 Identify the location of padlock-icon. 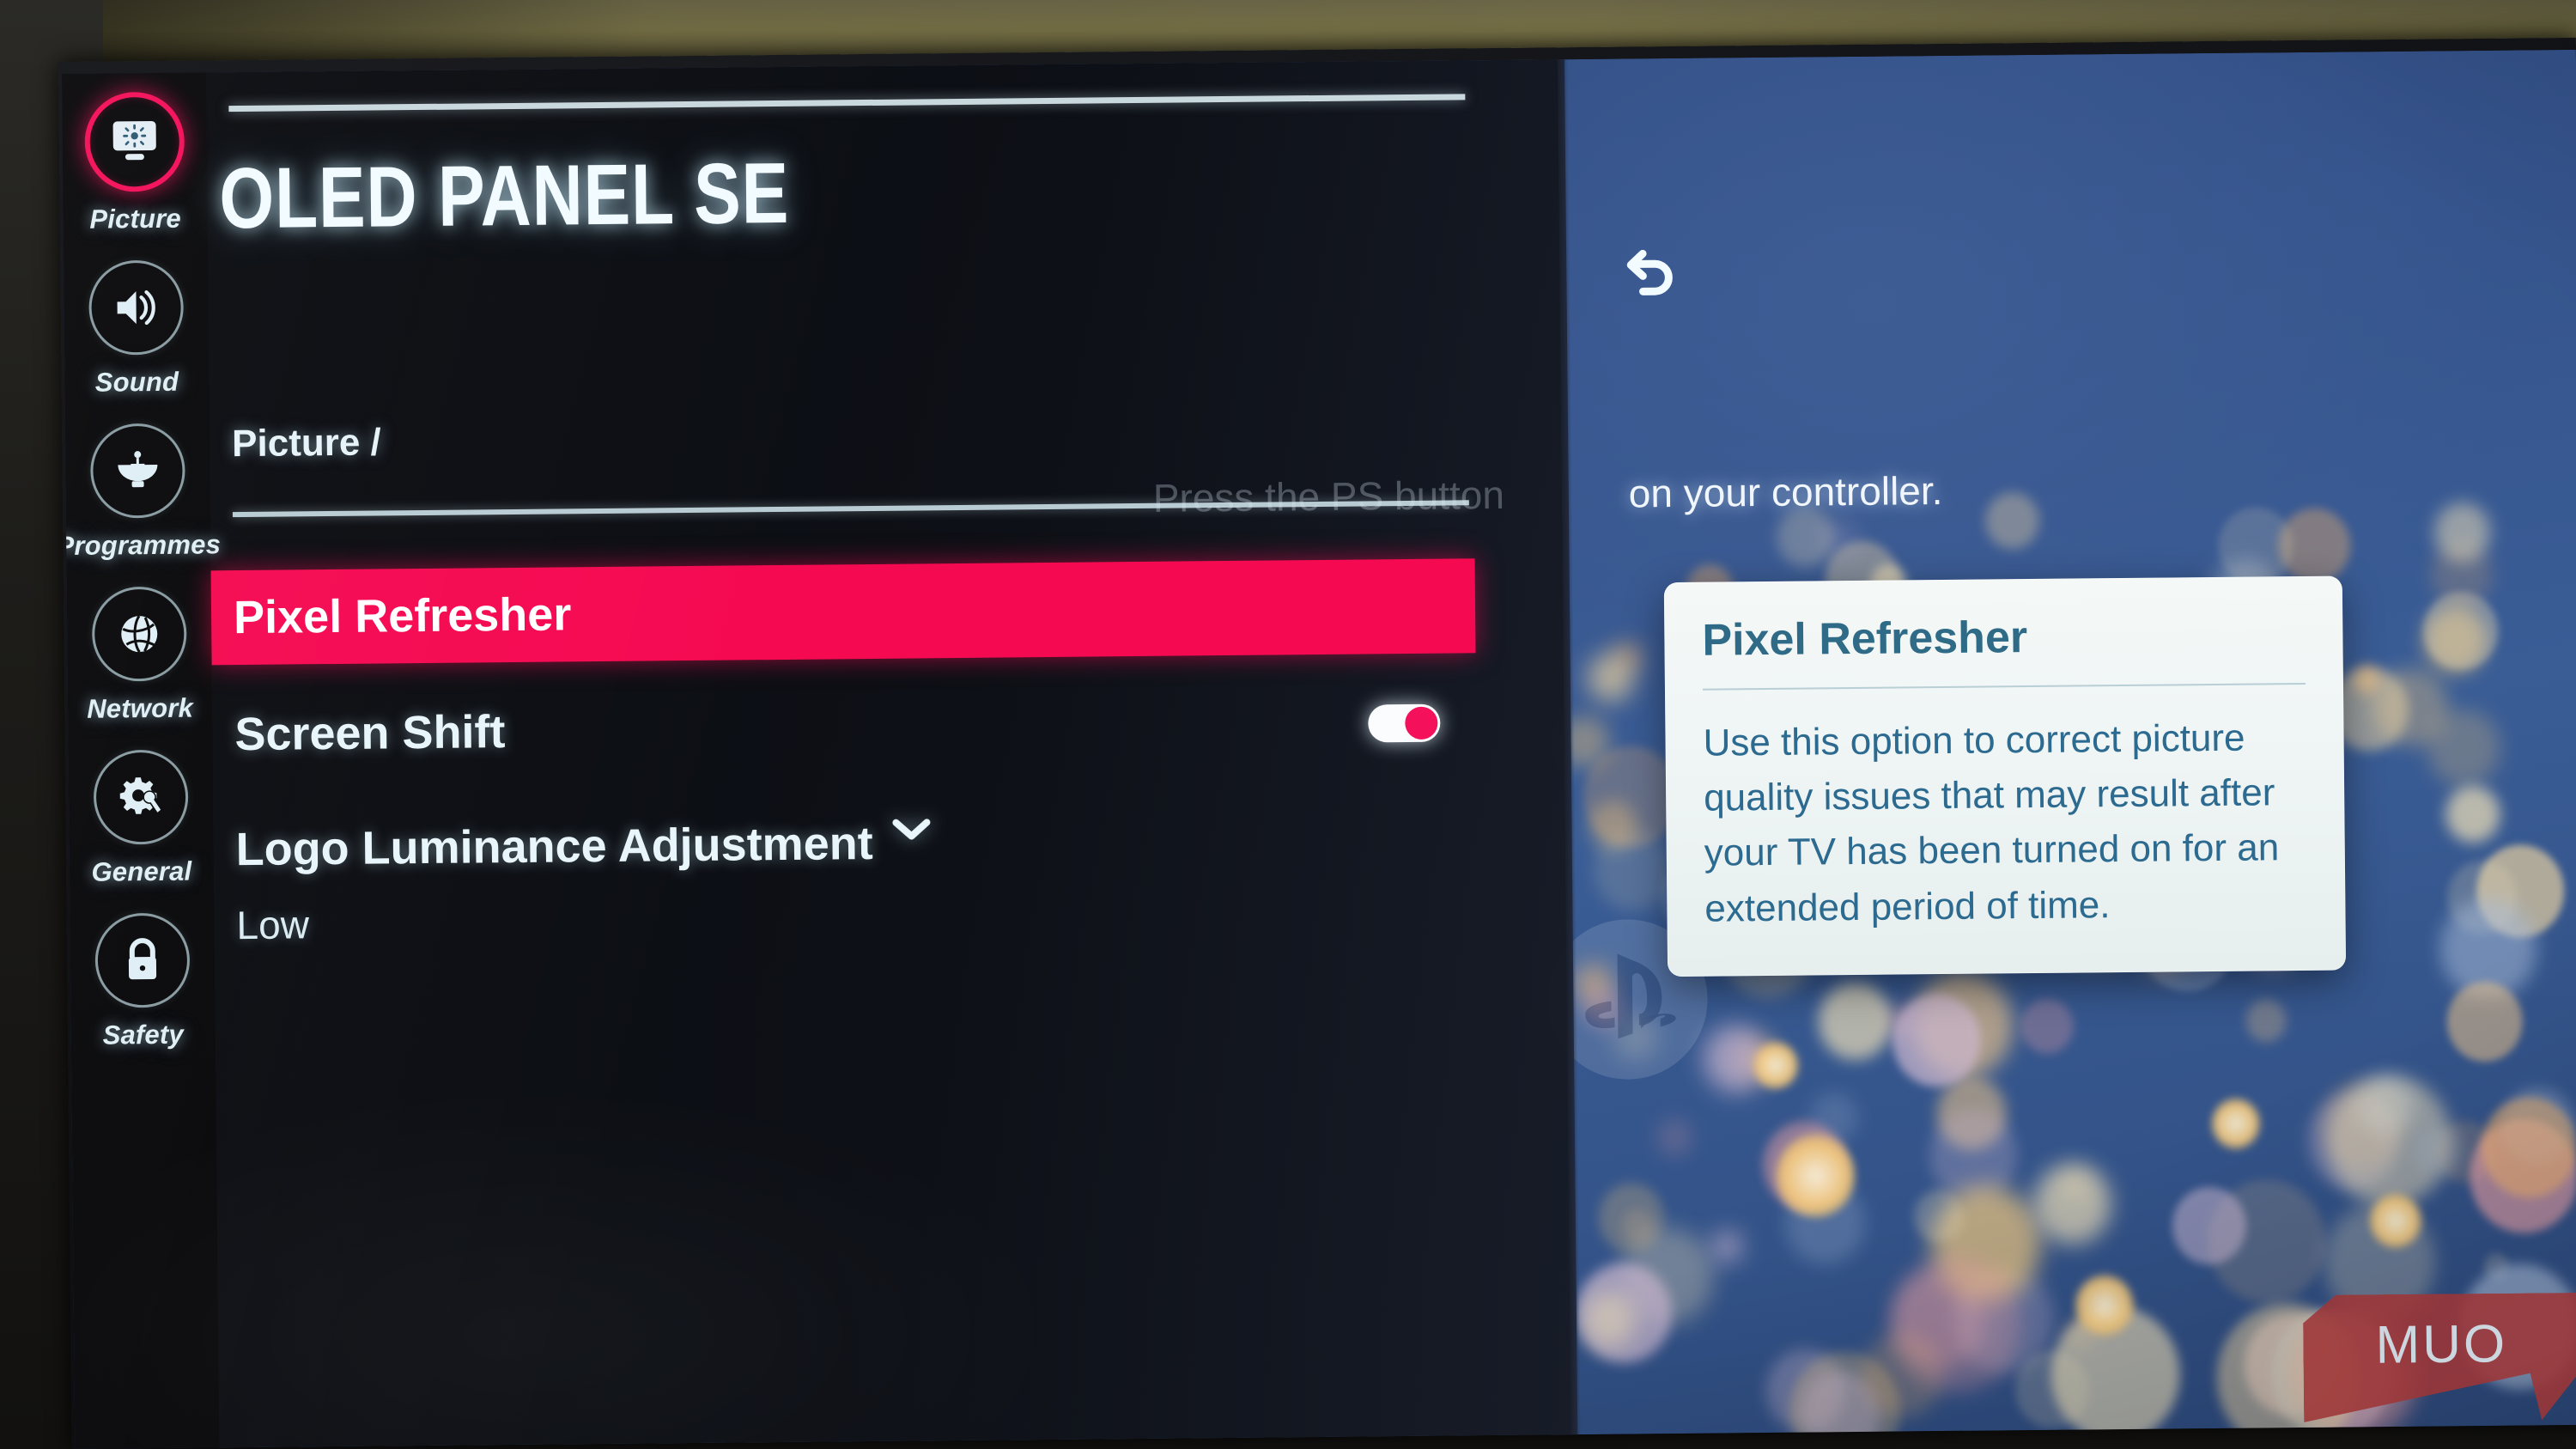
(143, 960).